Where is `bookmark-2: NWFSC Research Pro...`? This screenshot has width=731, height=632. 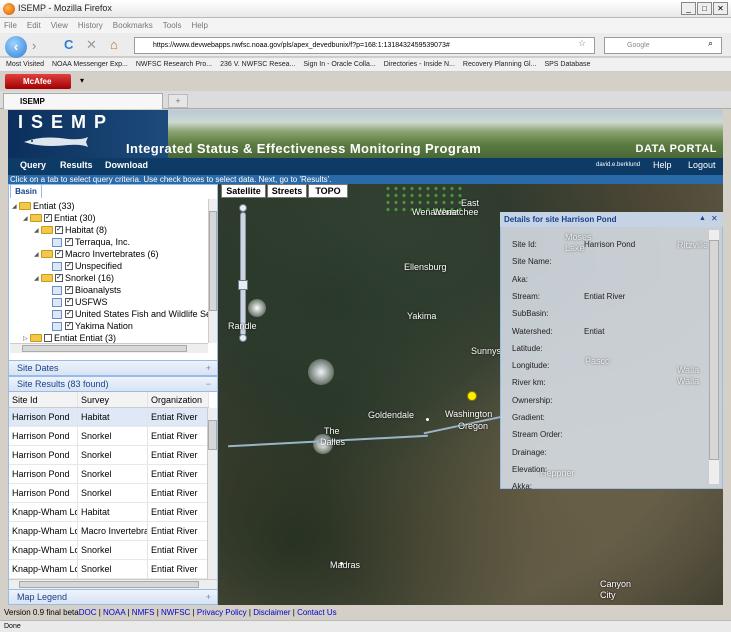
bookmark-2: NWFSC Research Pro... is located at coordinates (174, 64).